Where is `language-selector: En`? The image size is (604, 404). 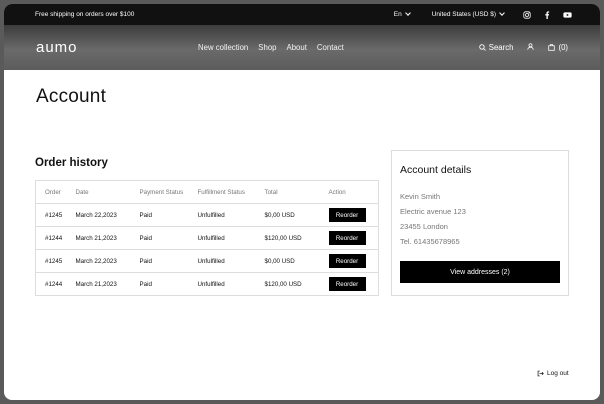
language-selector: En is located at coordinates (402, 14).